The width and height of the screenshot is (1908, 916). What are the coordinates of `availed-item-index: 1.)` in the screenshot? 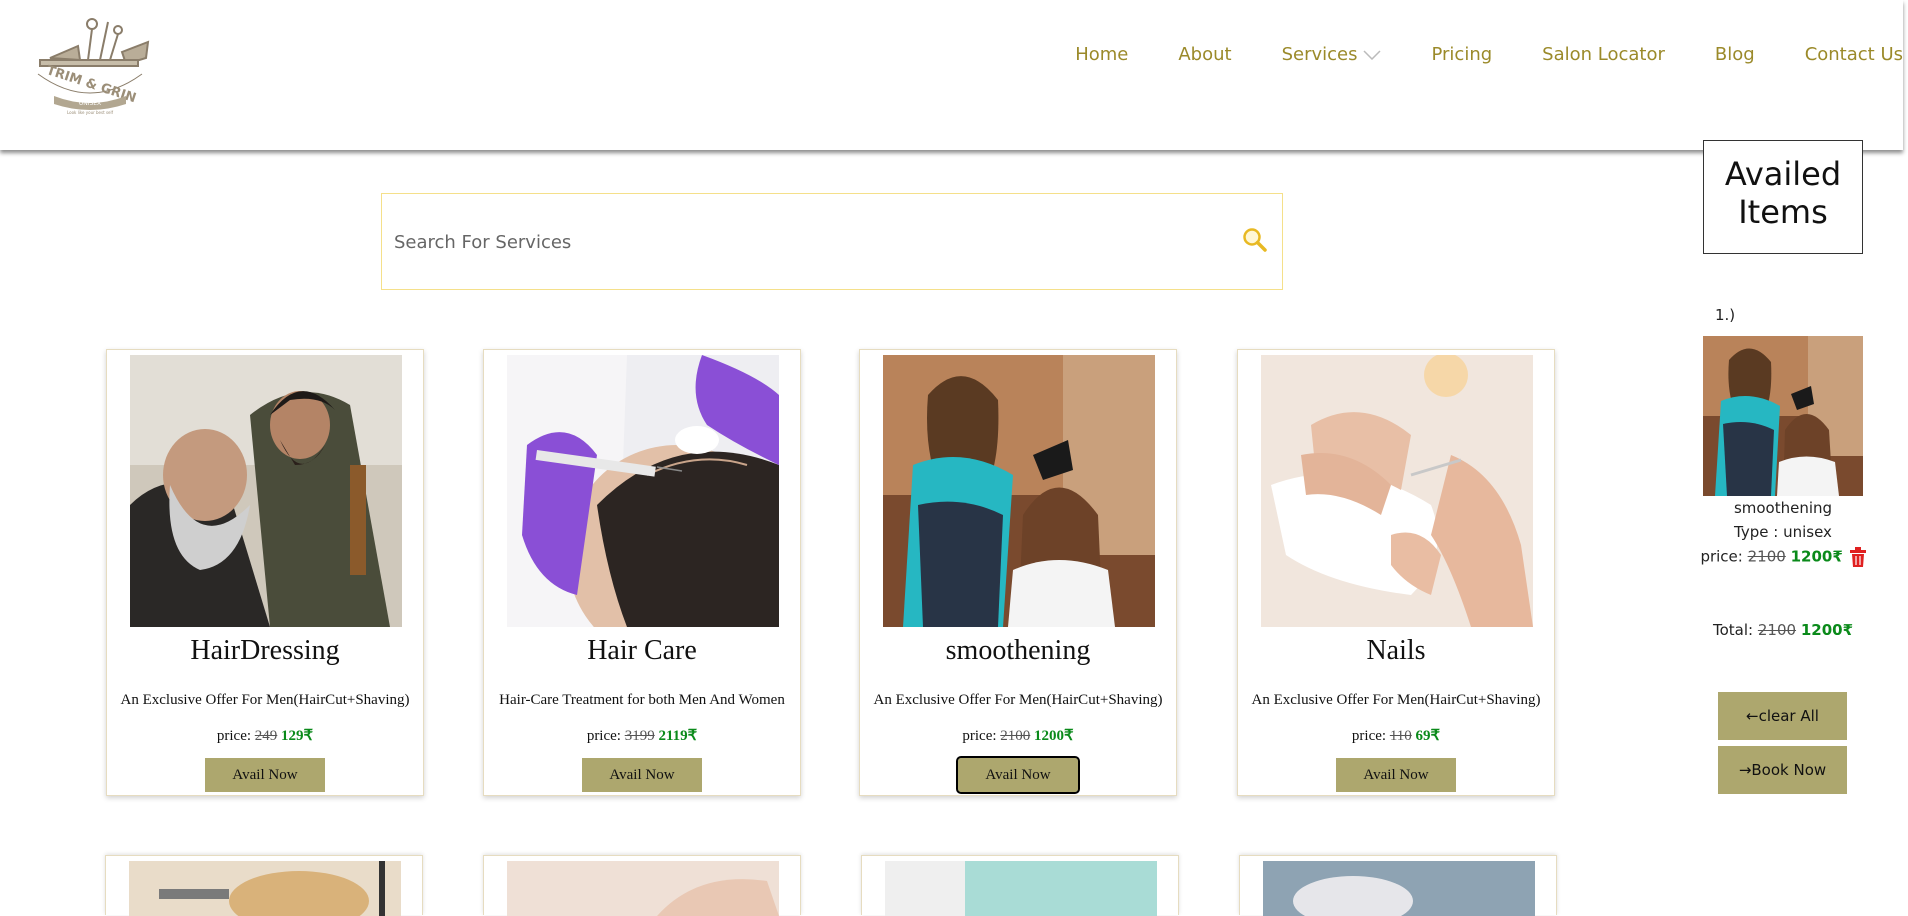 It's located at (1725, 315).